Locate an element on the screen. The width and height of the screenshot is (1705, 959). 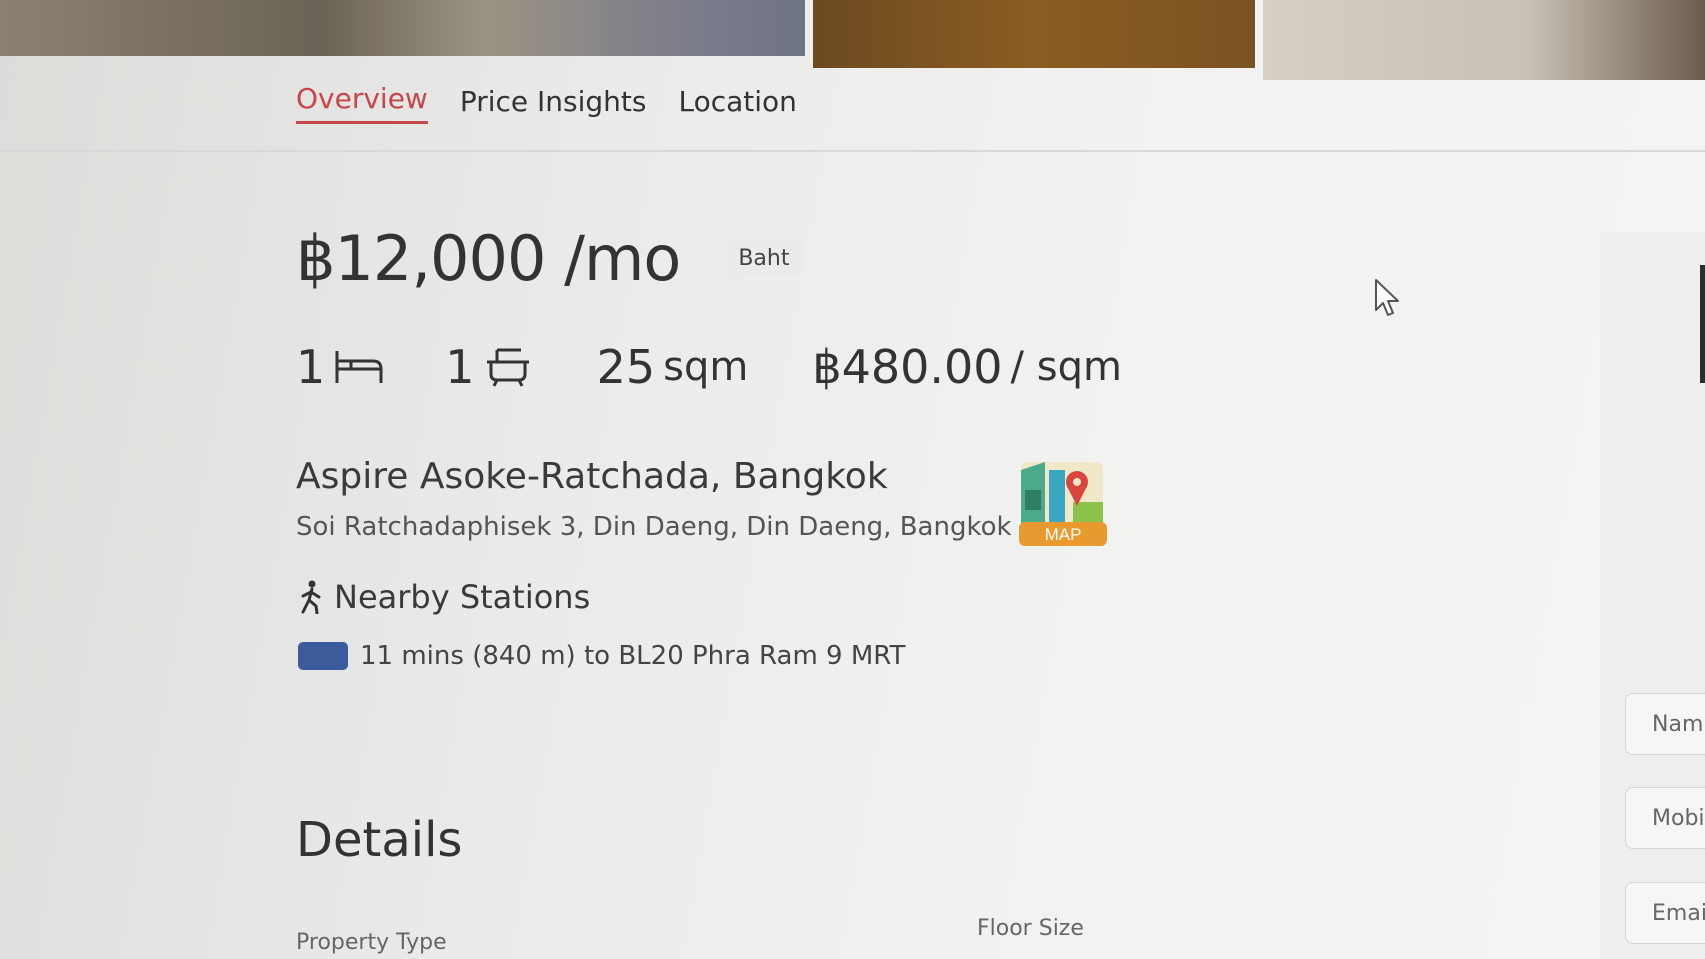
bathtub-icon is located at coordinates (507, 367).